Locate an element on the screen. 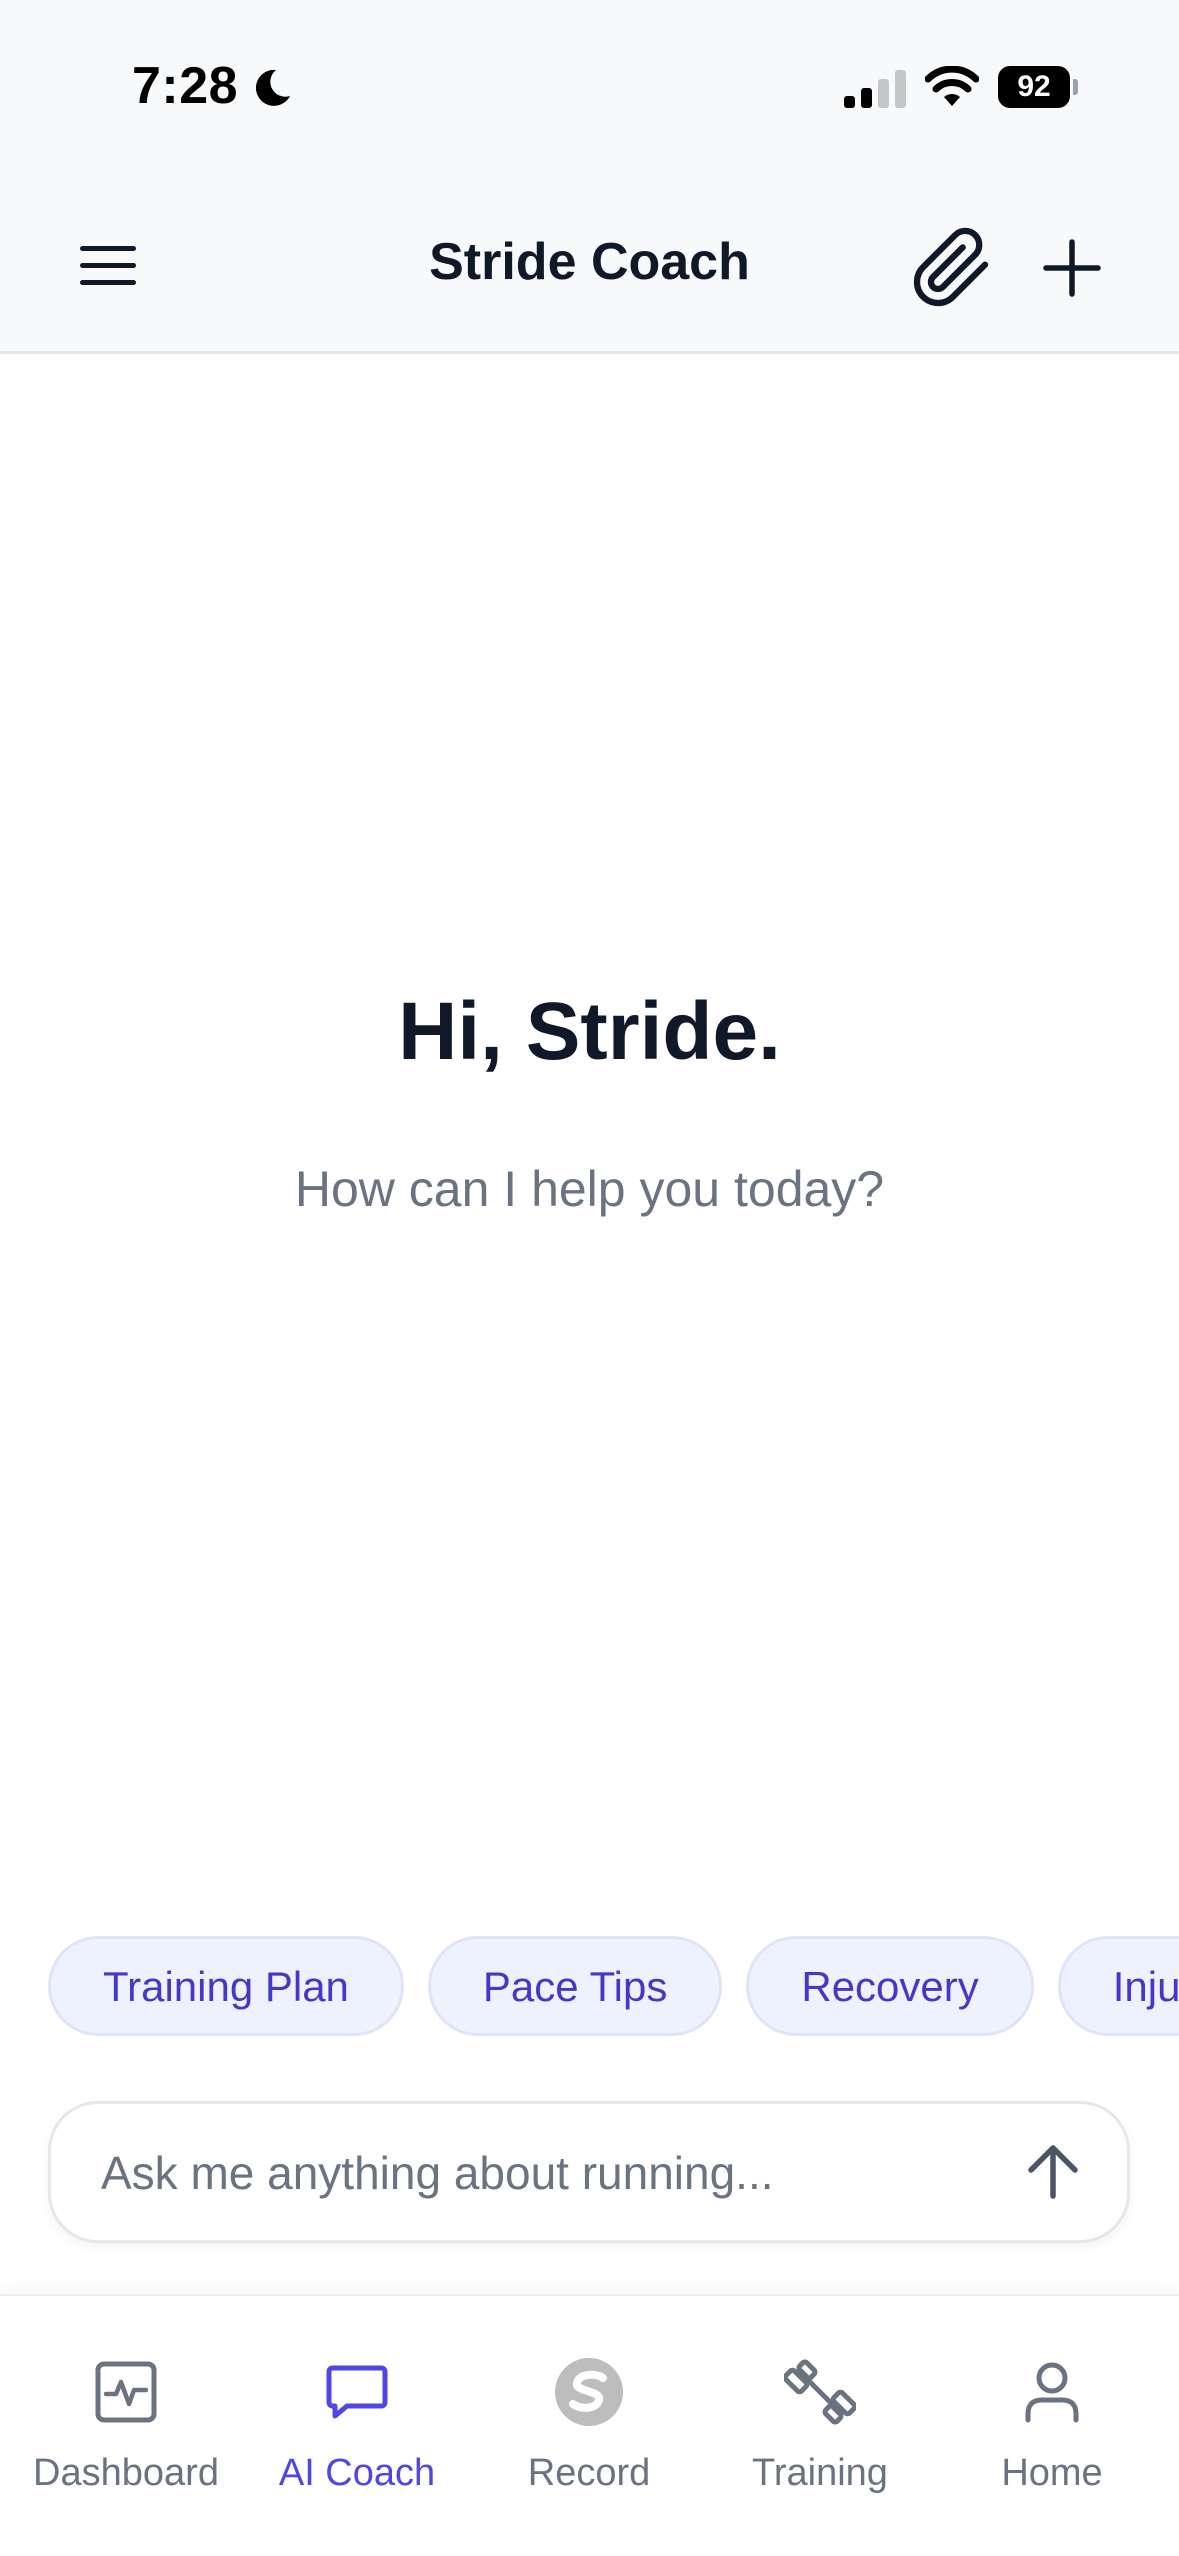 Image resolution: width=1179 pixels, height=2556 pixels. battery-indicator: 92 is located at coordinates (1038, 87).